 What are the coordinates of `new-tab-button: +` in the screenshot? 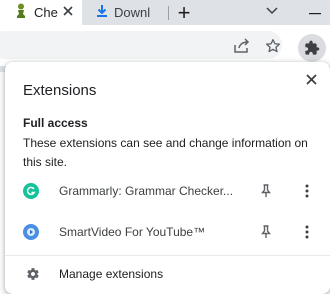 It's located at (184, 13).